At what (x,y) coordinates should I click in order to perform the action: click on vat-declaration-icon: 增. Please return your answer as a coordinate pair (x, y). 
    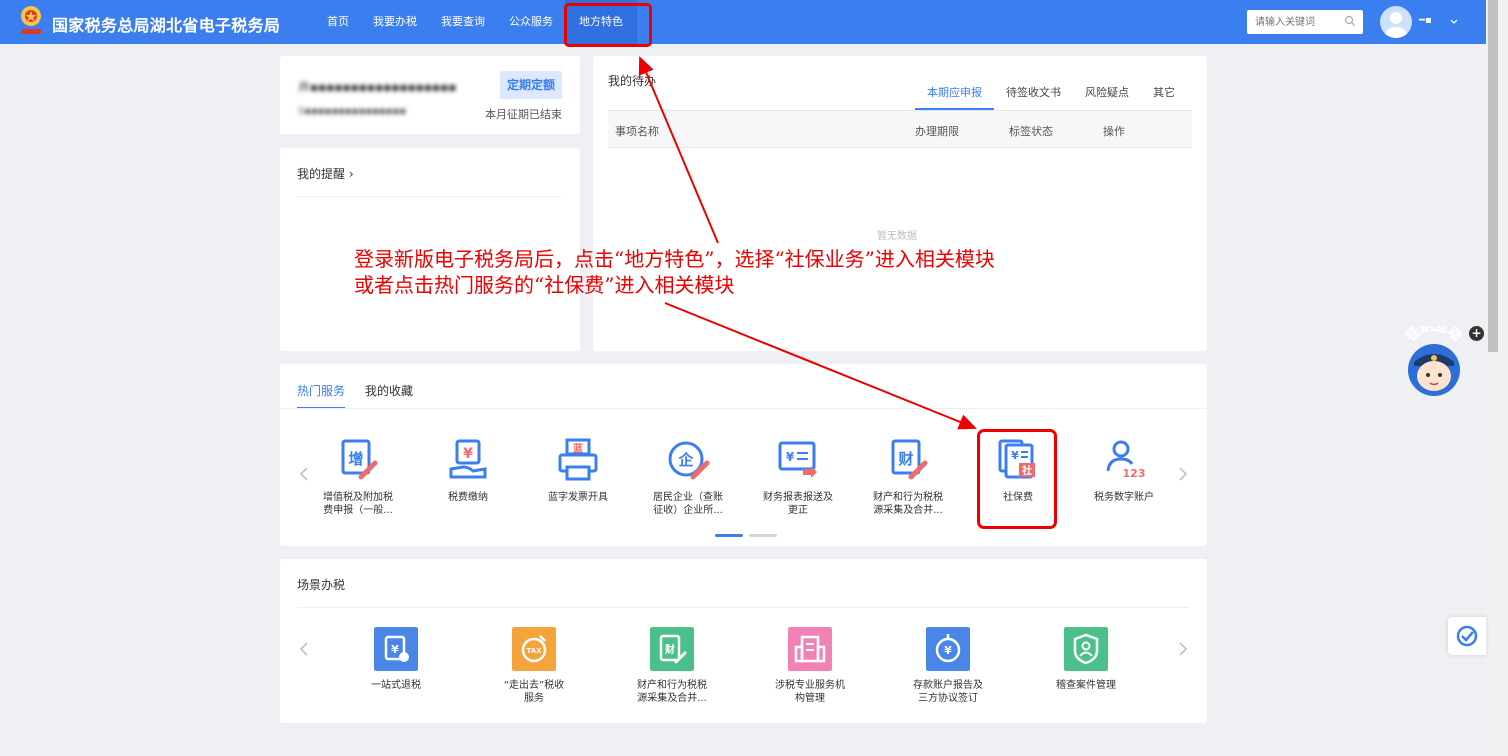
    Looking at the image, I should click on (359, 459).